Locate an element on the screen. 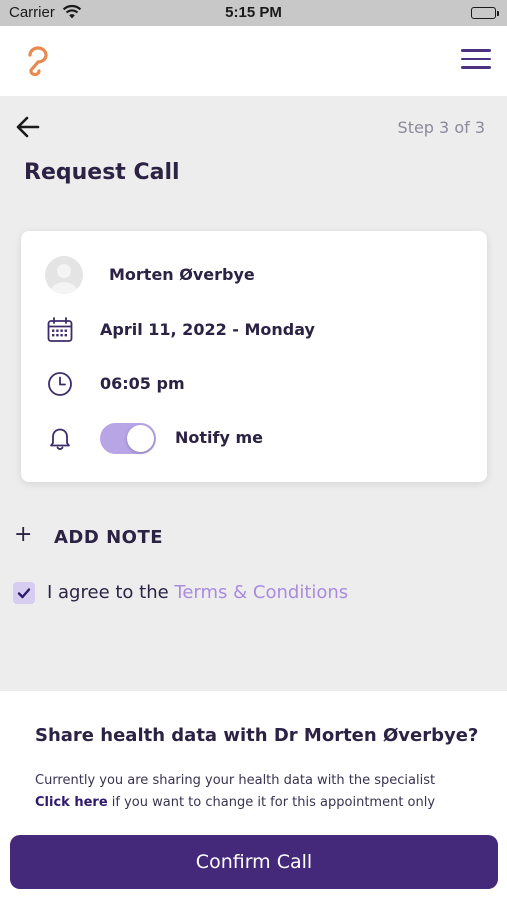  terms-text: I agree to the Terms & Conditions is located at coordinates (197, 592).